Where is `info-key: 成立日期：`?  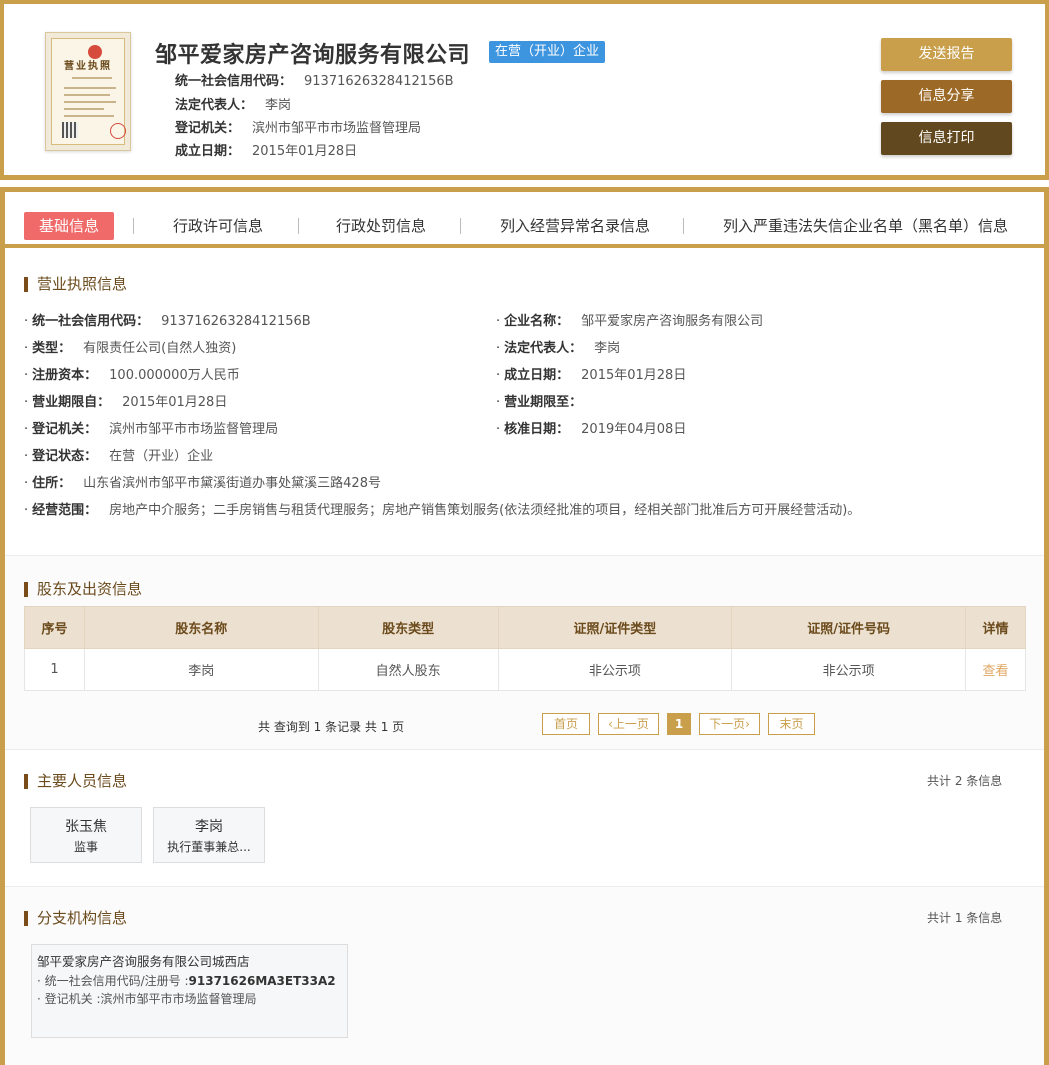 info-key: 成立日期： is located at coordinates (208, 151).